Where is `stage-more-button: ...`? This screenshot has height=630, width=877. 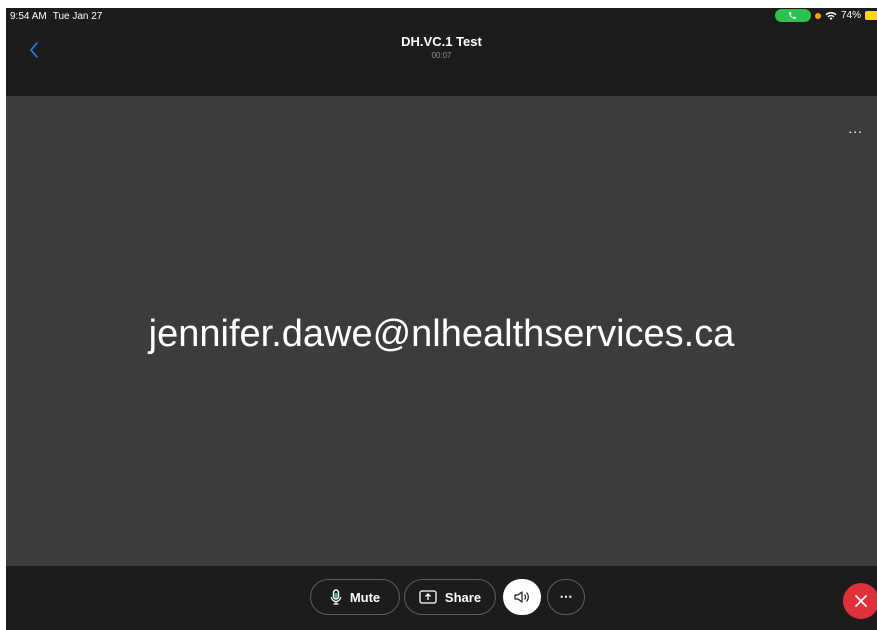 stage-more-button: ... is located at coordinates (855, 128).